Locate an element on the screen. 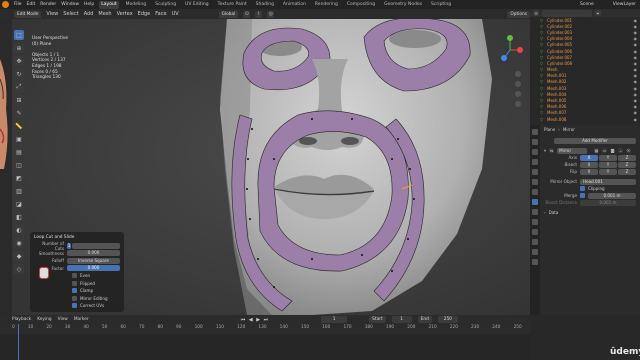  flipped-row: Flipped is located at coordinates (77, 284).